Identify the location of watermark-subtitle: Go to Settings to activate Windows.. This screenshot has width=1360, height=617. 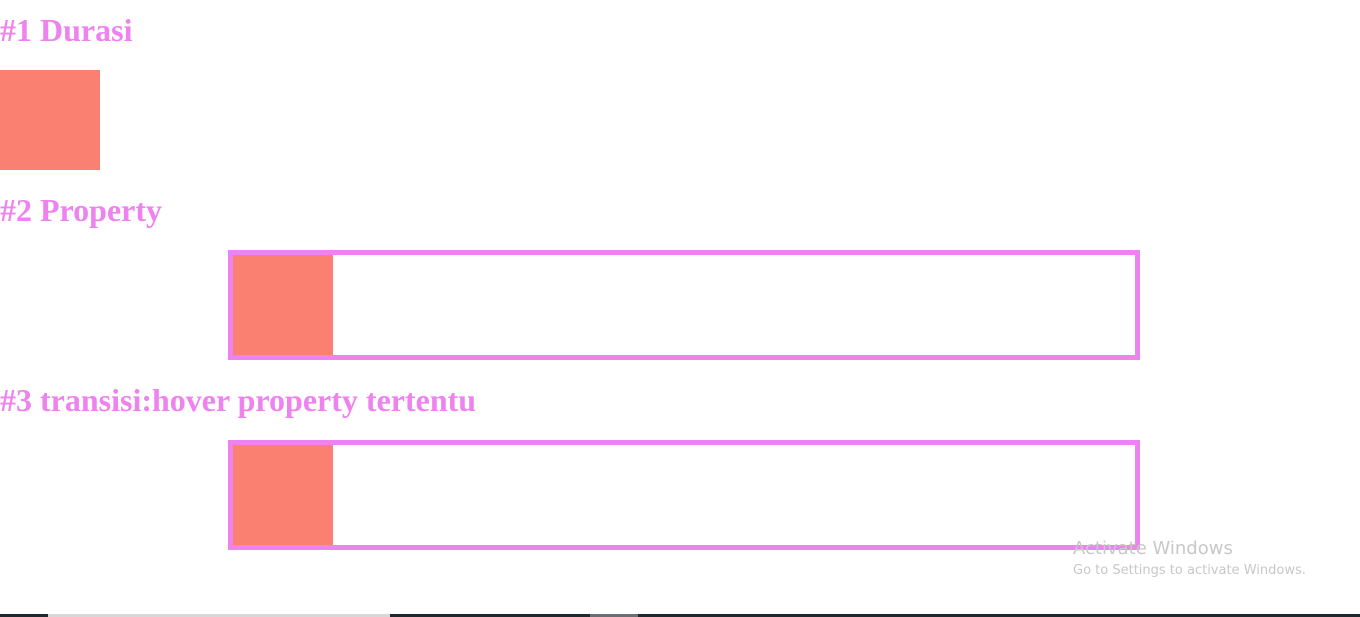
(1189, 570).